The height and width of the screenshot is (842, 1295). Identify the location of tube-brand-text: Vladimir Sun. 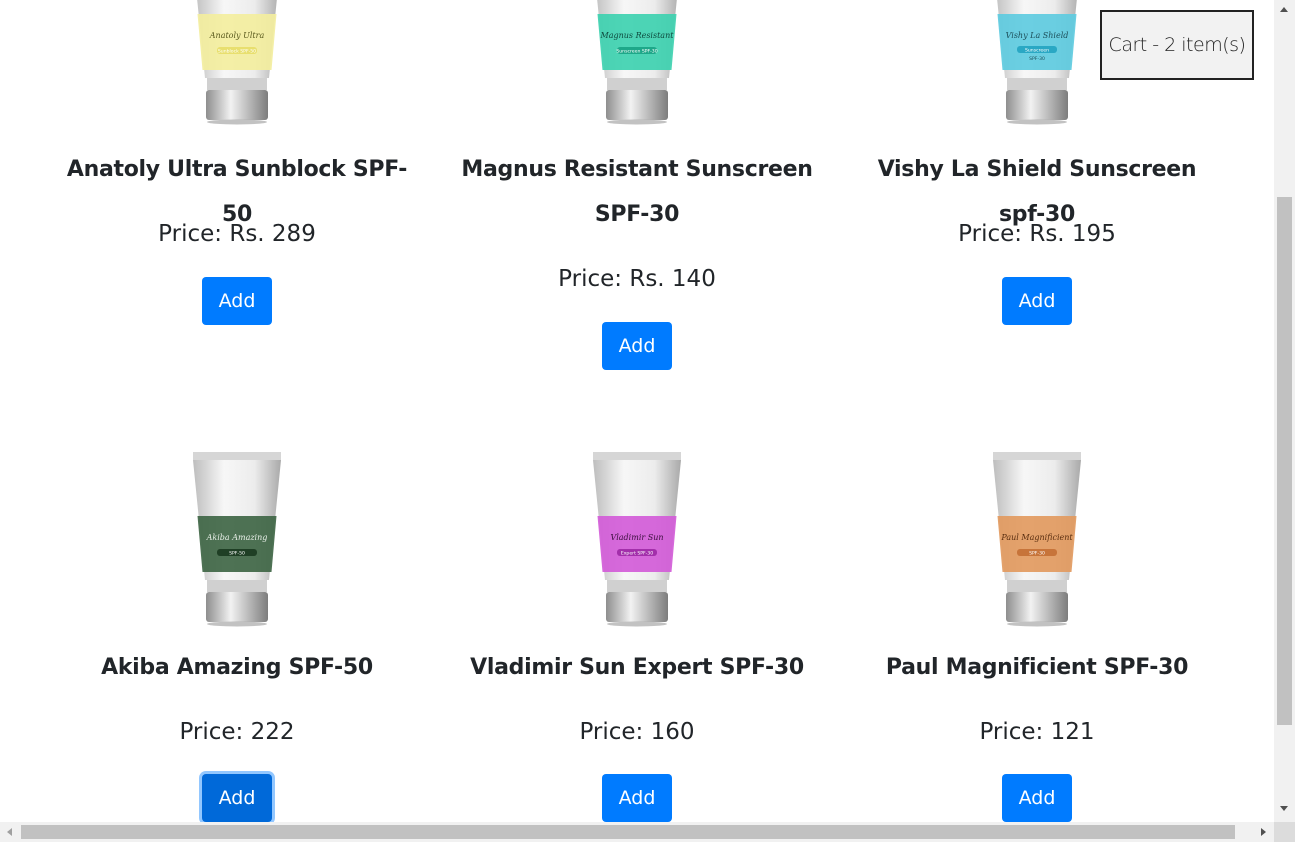
(636, 537).